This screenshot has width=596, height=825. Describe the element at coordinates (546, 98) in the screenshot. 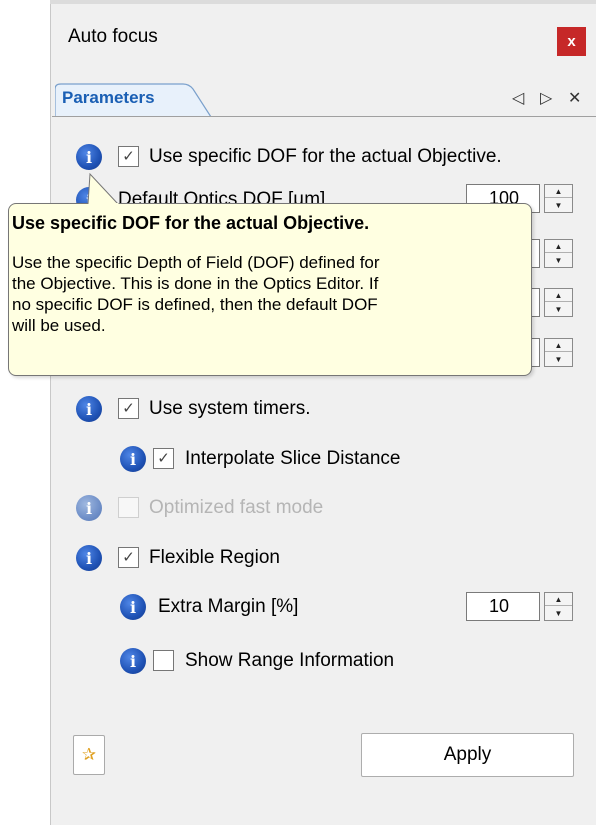

I see `tab-next-icon: ▷` at that location.